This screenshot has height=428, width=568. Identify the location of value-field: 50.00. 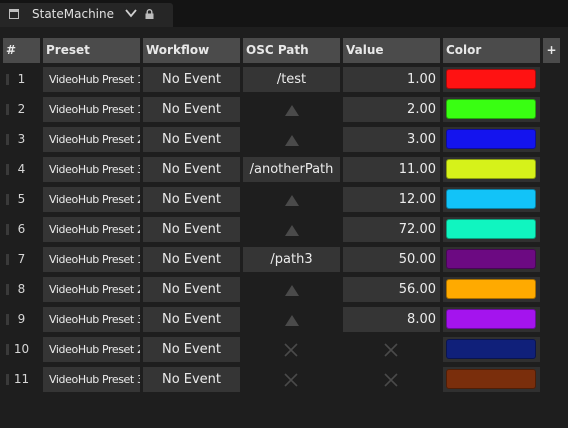
(391, 259).